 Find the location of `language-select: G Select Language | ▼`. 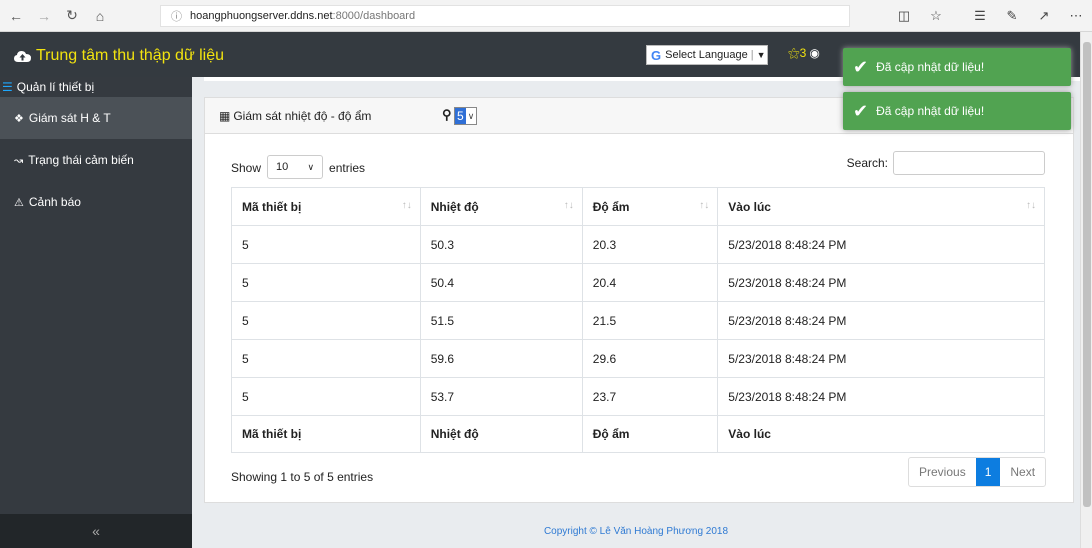

language-select: G Select Language | ▼ is located at coordinates (707, 55).